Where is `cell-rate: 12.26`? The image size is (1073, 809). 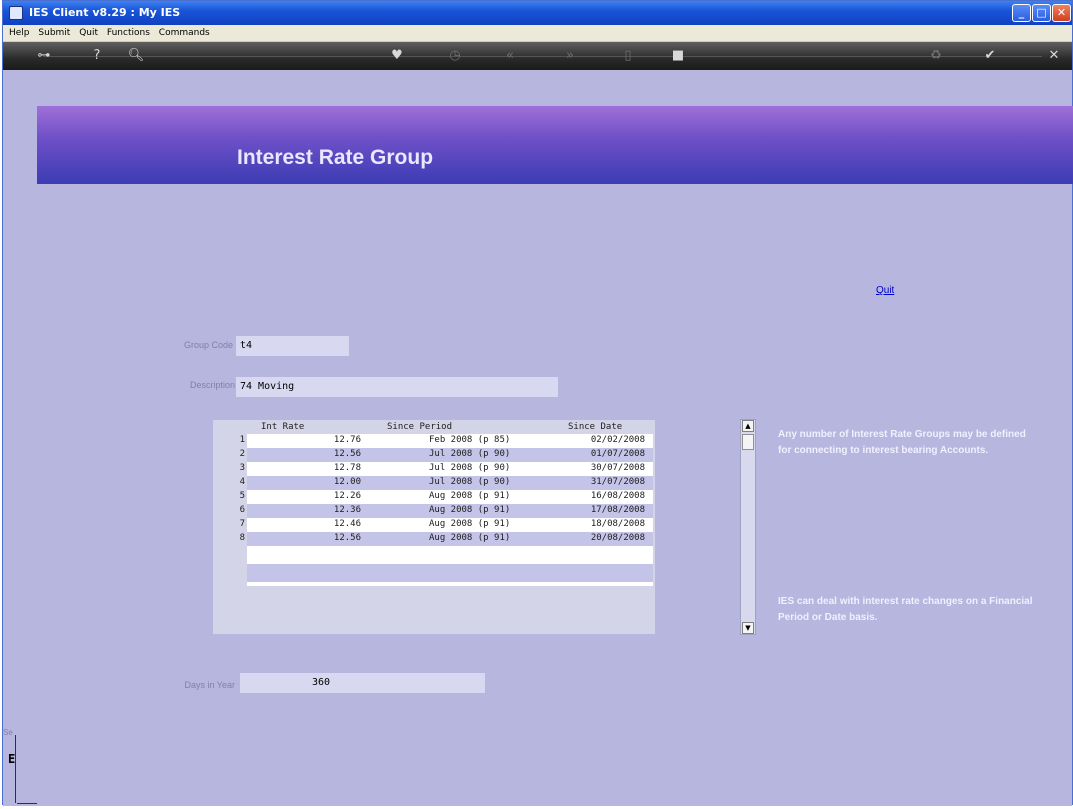
cell-rate: 12.26 is located at coordinates (347, 496).